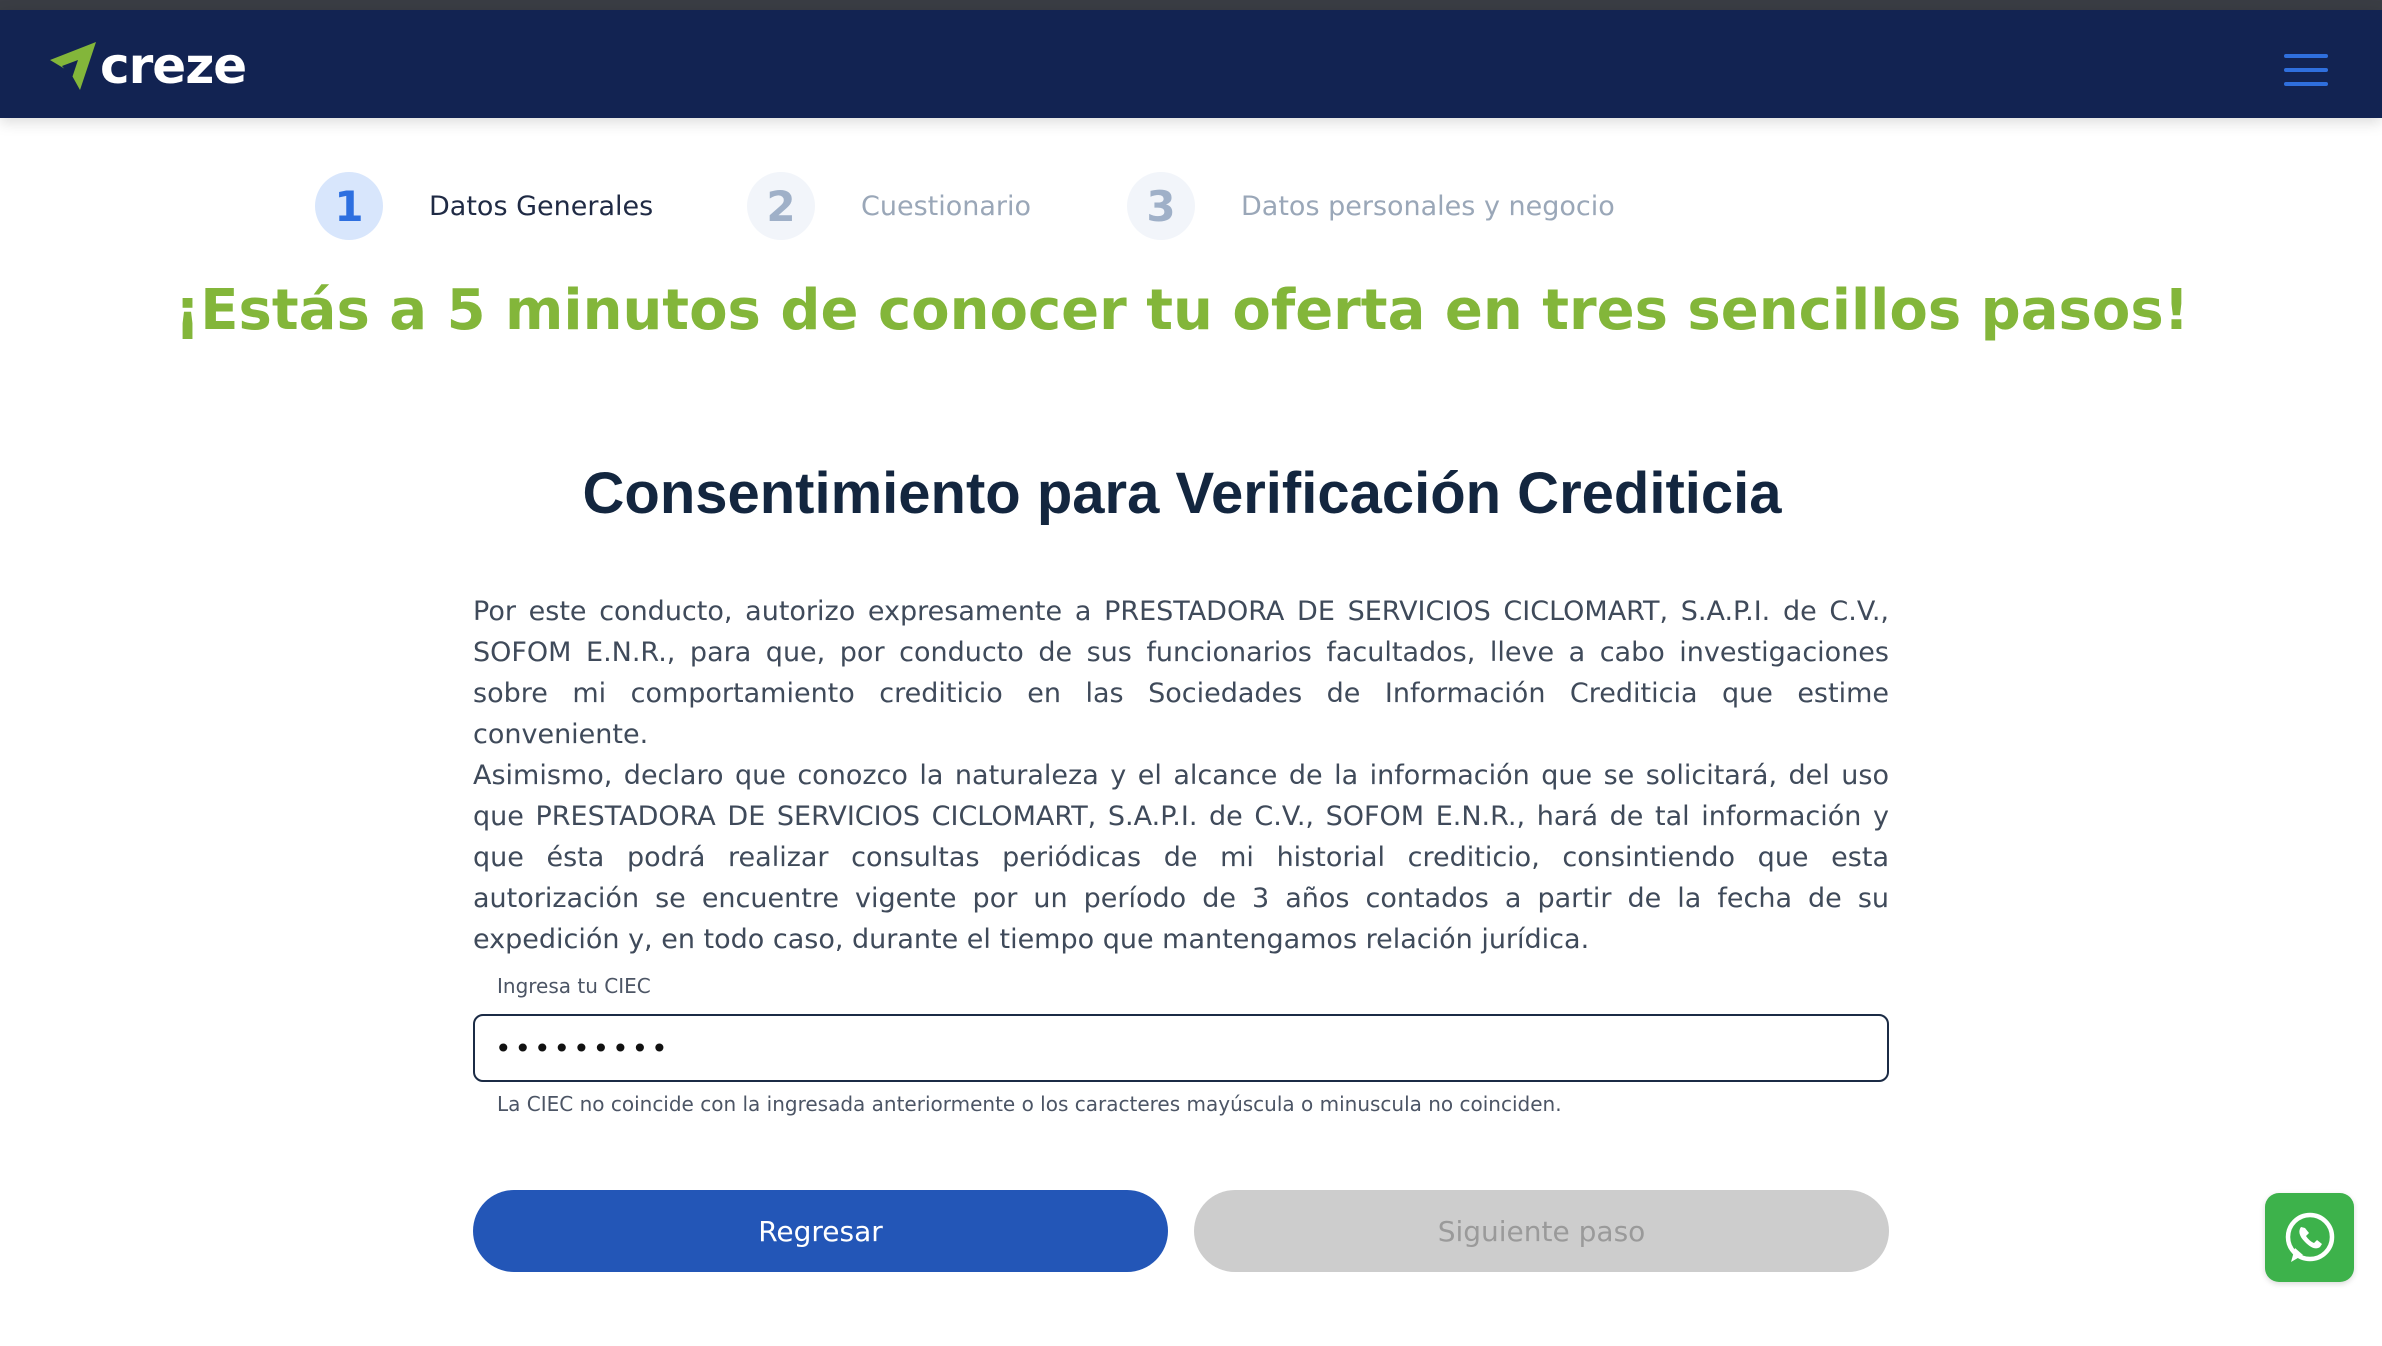 The image size is (2382, 1346). What do you see at coordinates (1541, 1231) in the screenshot?
I see `next-step-button: Siguiente paso` at bounding box center [1541, 1231].